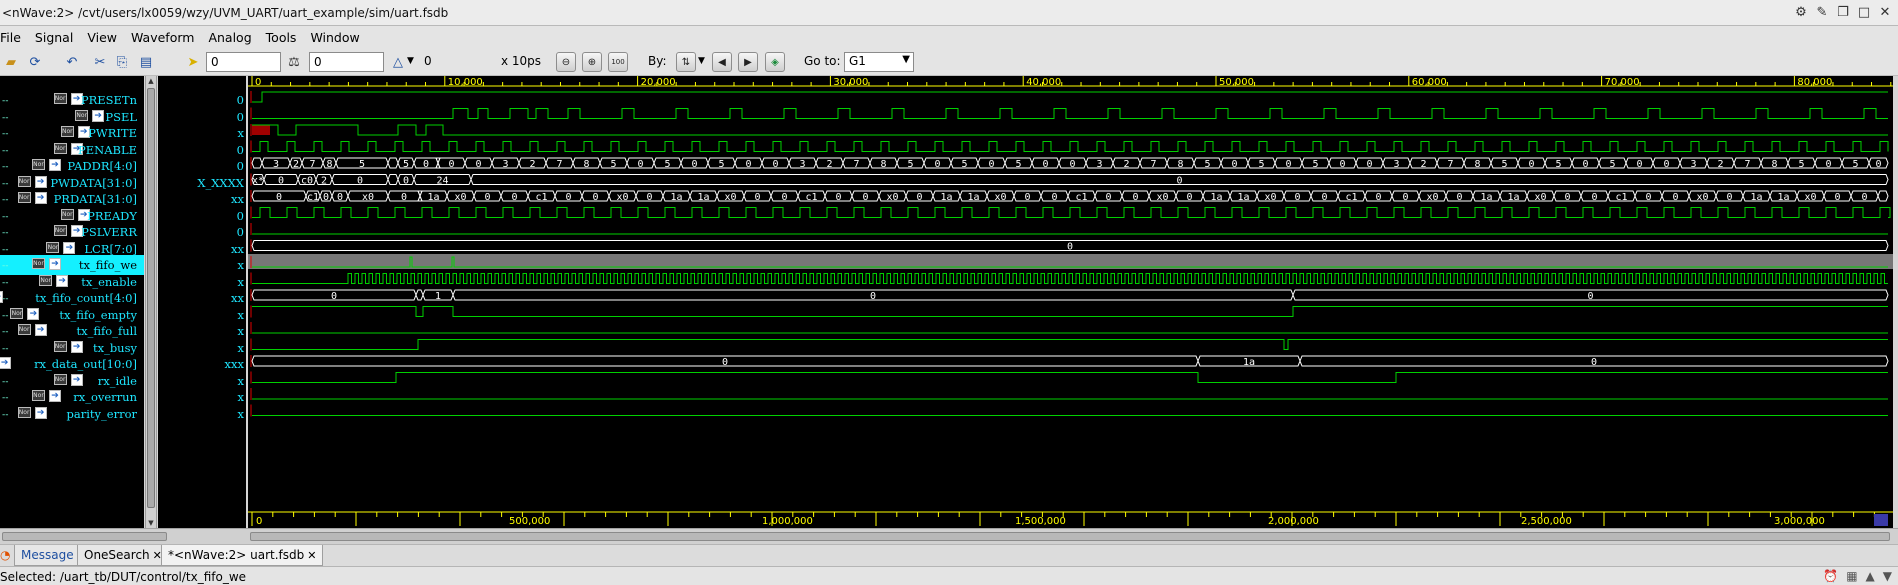 Image resolution: width=1898 pixels, height=585 pixels. Describe the element at coordinates (701, 61) in the screenshot. I see `search-by-dropdown-icon: ▼` at that location.